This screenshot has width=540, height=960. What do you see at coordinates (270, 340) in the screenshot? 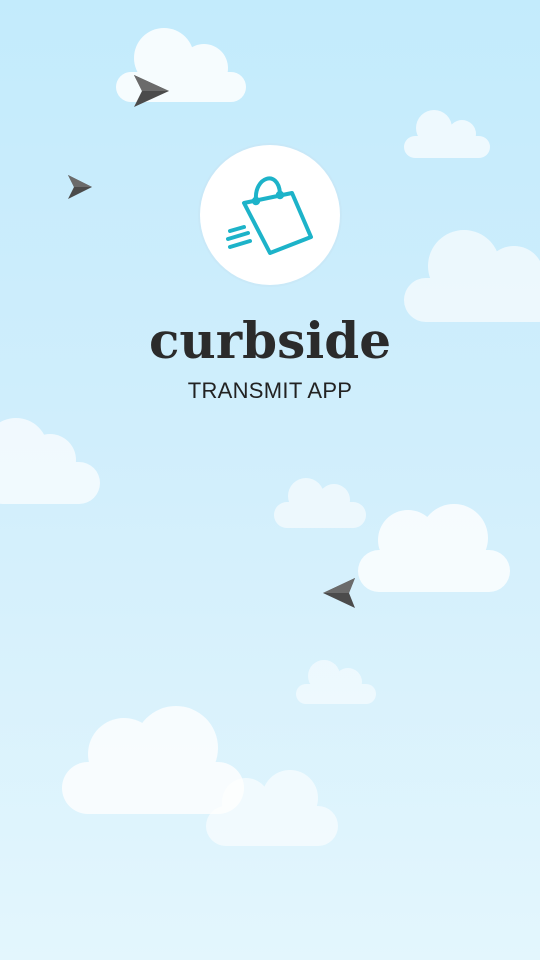
I see `app-name: curbside` at bounding box center [270, 340].